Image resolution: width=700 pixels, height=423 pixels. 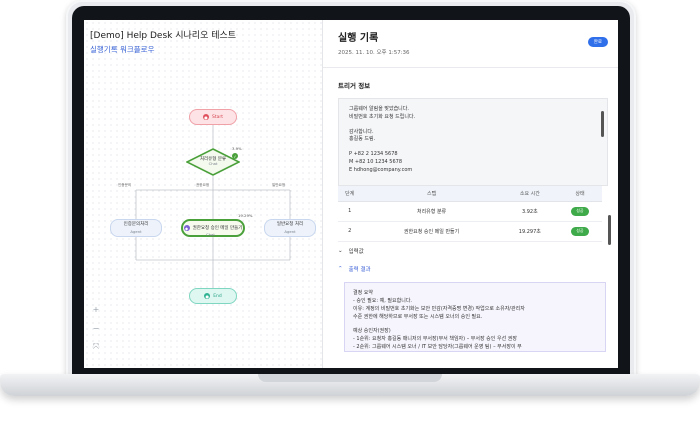 I want to click on trigger-section-title: 트리거 정보, so click(x=354, y=86).